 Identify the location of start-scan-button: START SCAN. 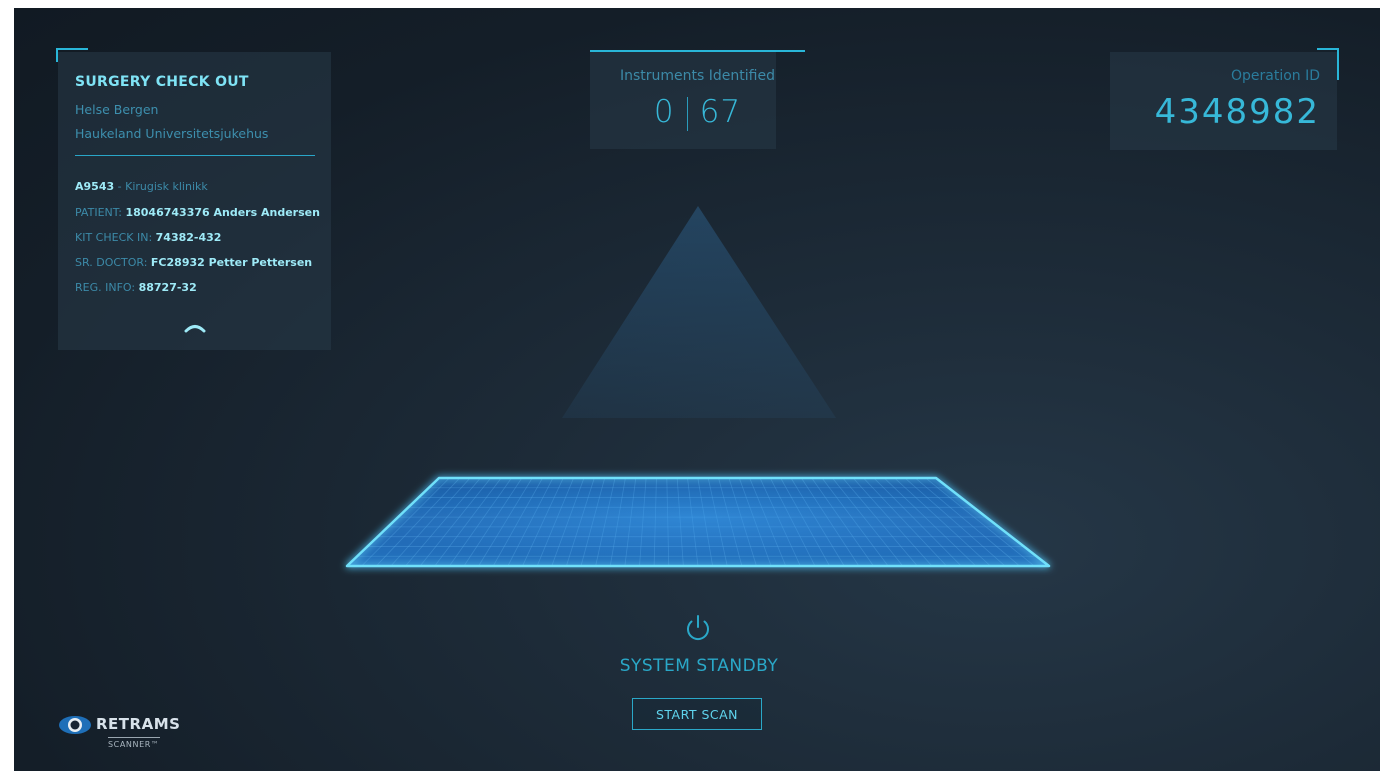
(697, 714).